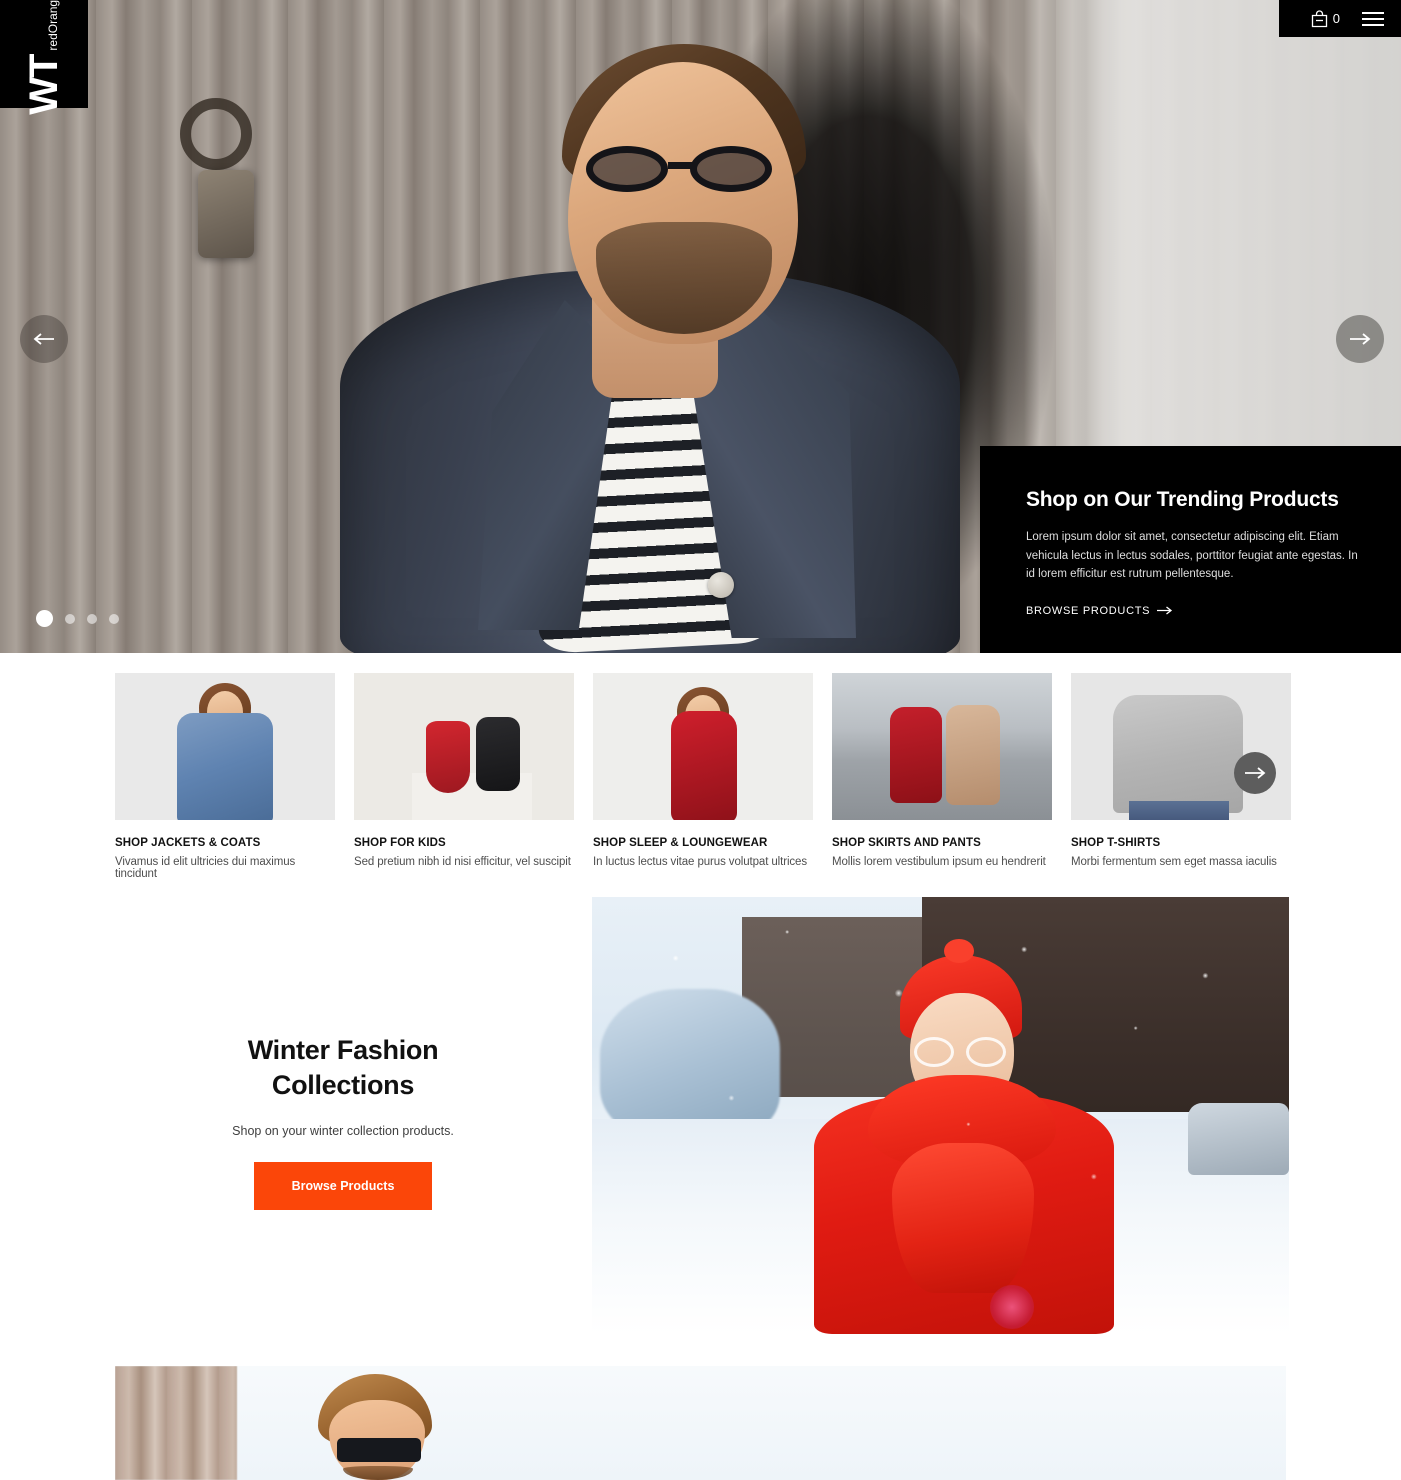 The image size is (1401, 1480). What do you see at coordinates (1181, 746) in the screenshot?
I see `category-image-tshirts` at bounding box center [1181, 746].